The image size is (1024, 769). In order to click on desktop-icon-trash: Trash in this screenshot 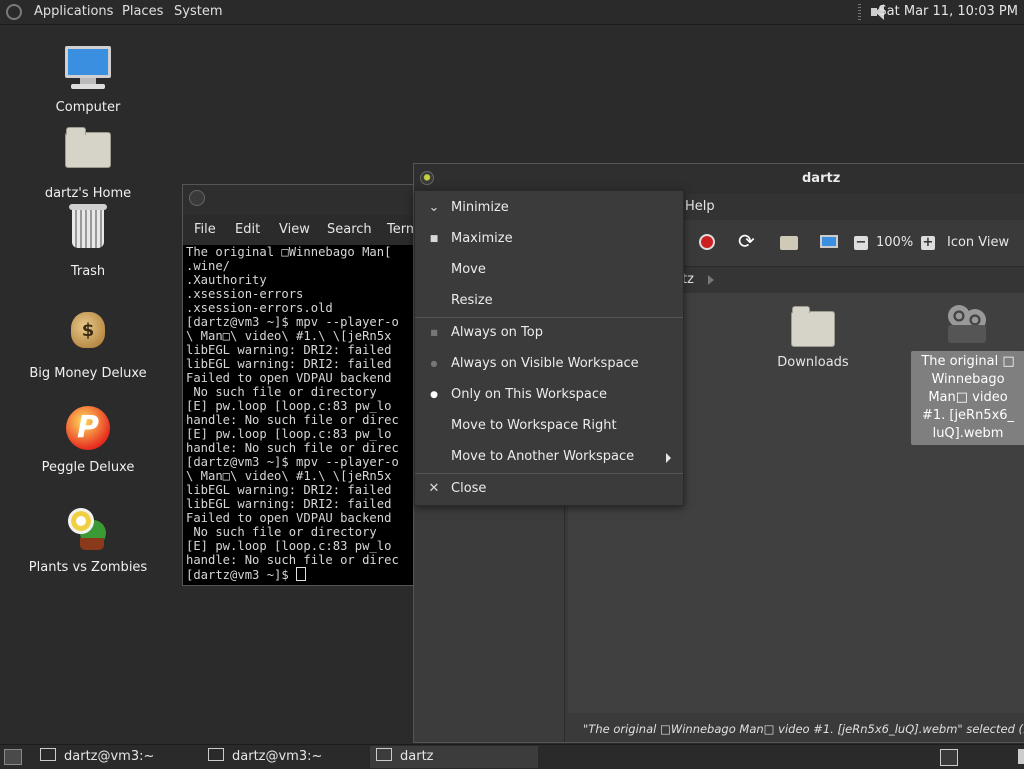, I will do `click(88, 241)`.